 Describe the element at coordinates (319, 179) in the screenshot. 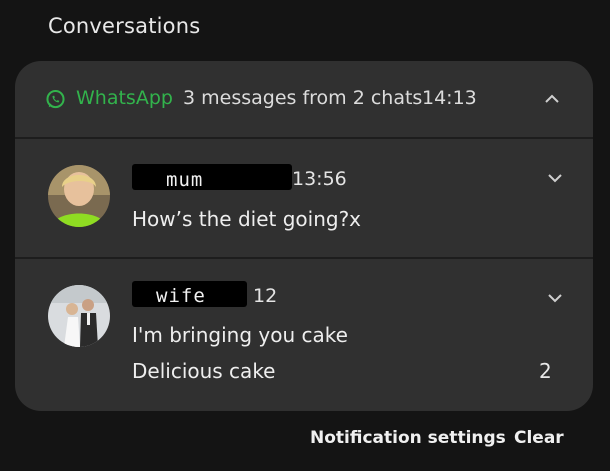

I see `message-time: 13:56` at that location.